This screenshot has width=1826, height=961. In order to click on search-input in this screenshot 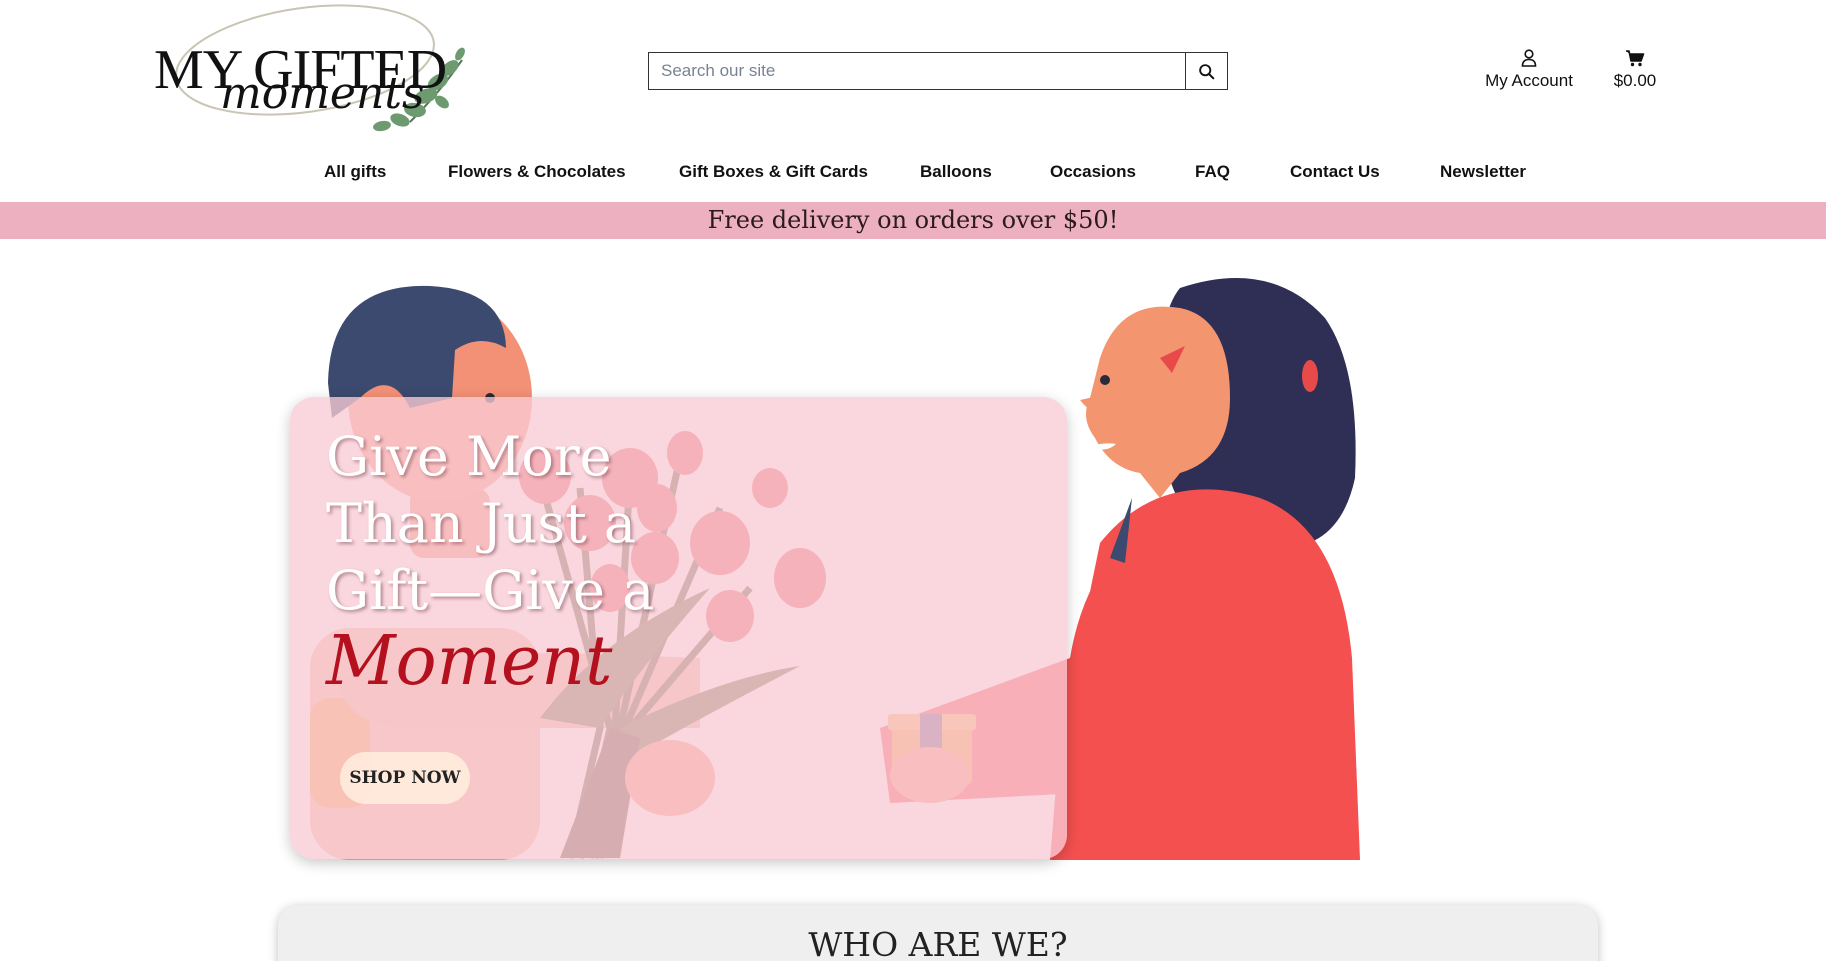, I will do `click(917, 71)`.